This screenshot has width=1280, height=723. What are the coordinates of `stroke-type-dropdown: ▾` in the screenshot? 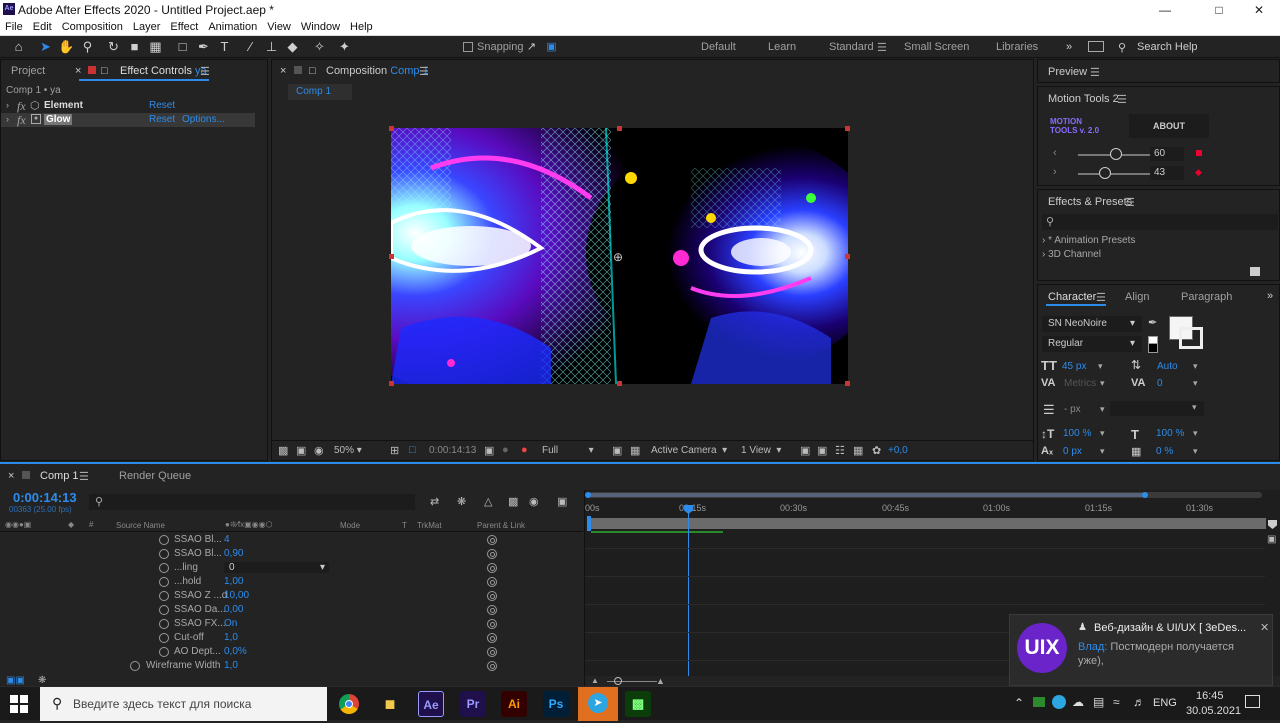 It's located at (1157, 408).